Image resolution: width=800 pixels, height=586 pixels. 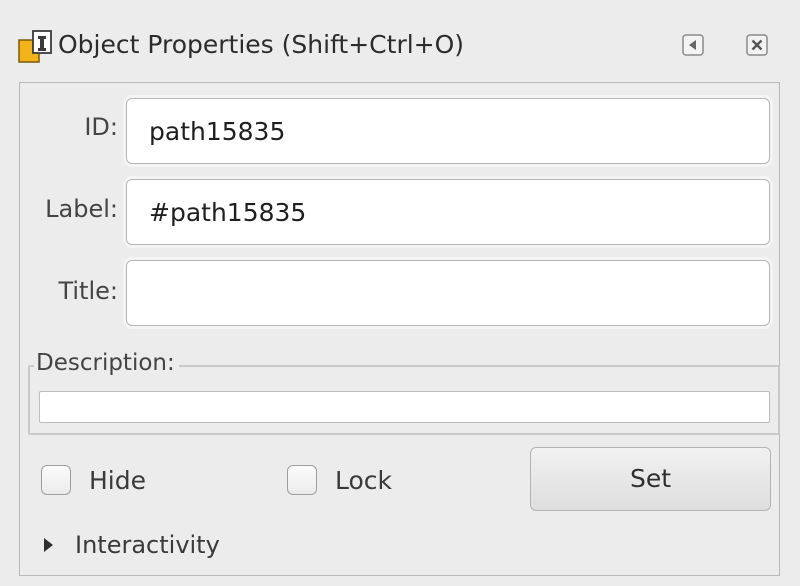 I want to click on id-label: ID:, so click(x=101, y=127).